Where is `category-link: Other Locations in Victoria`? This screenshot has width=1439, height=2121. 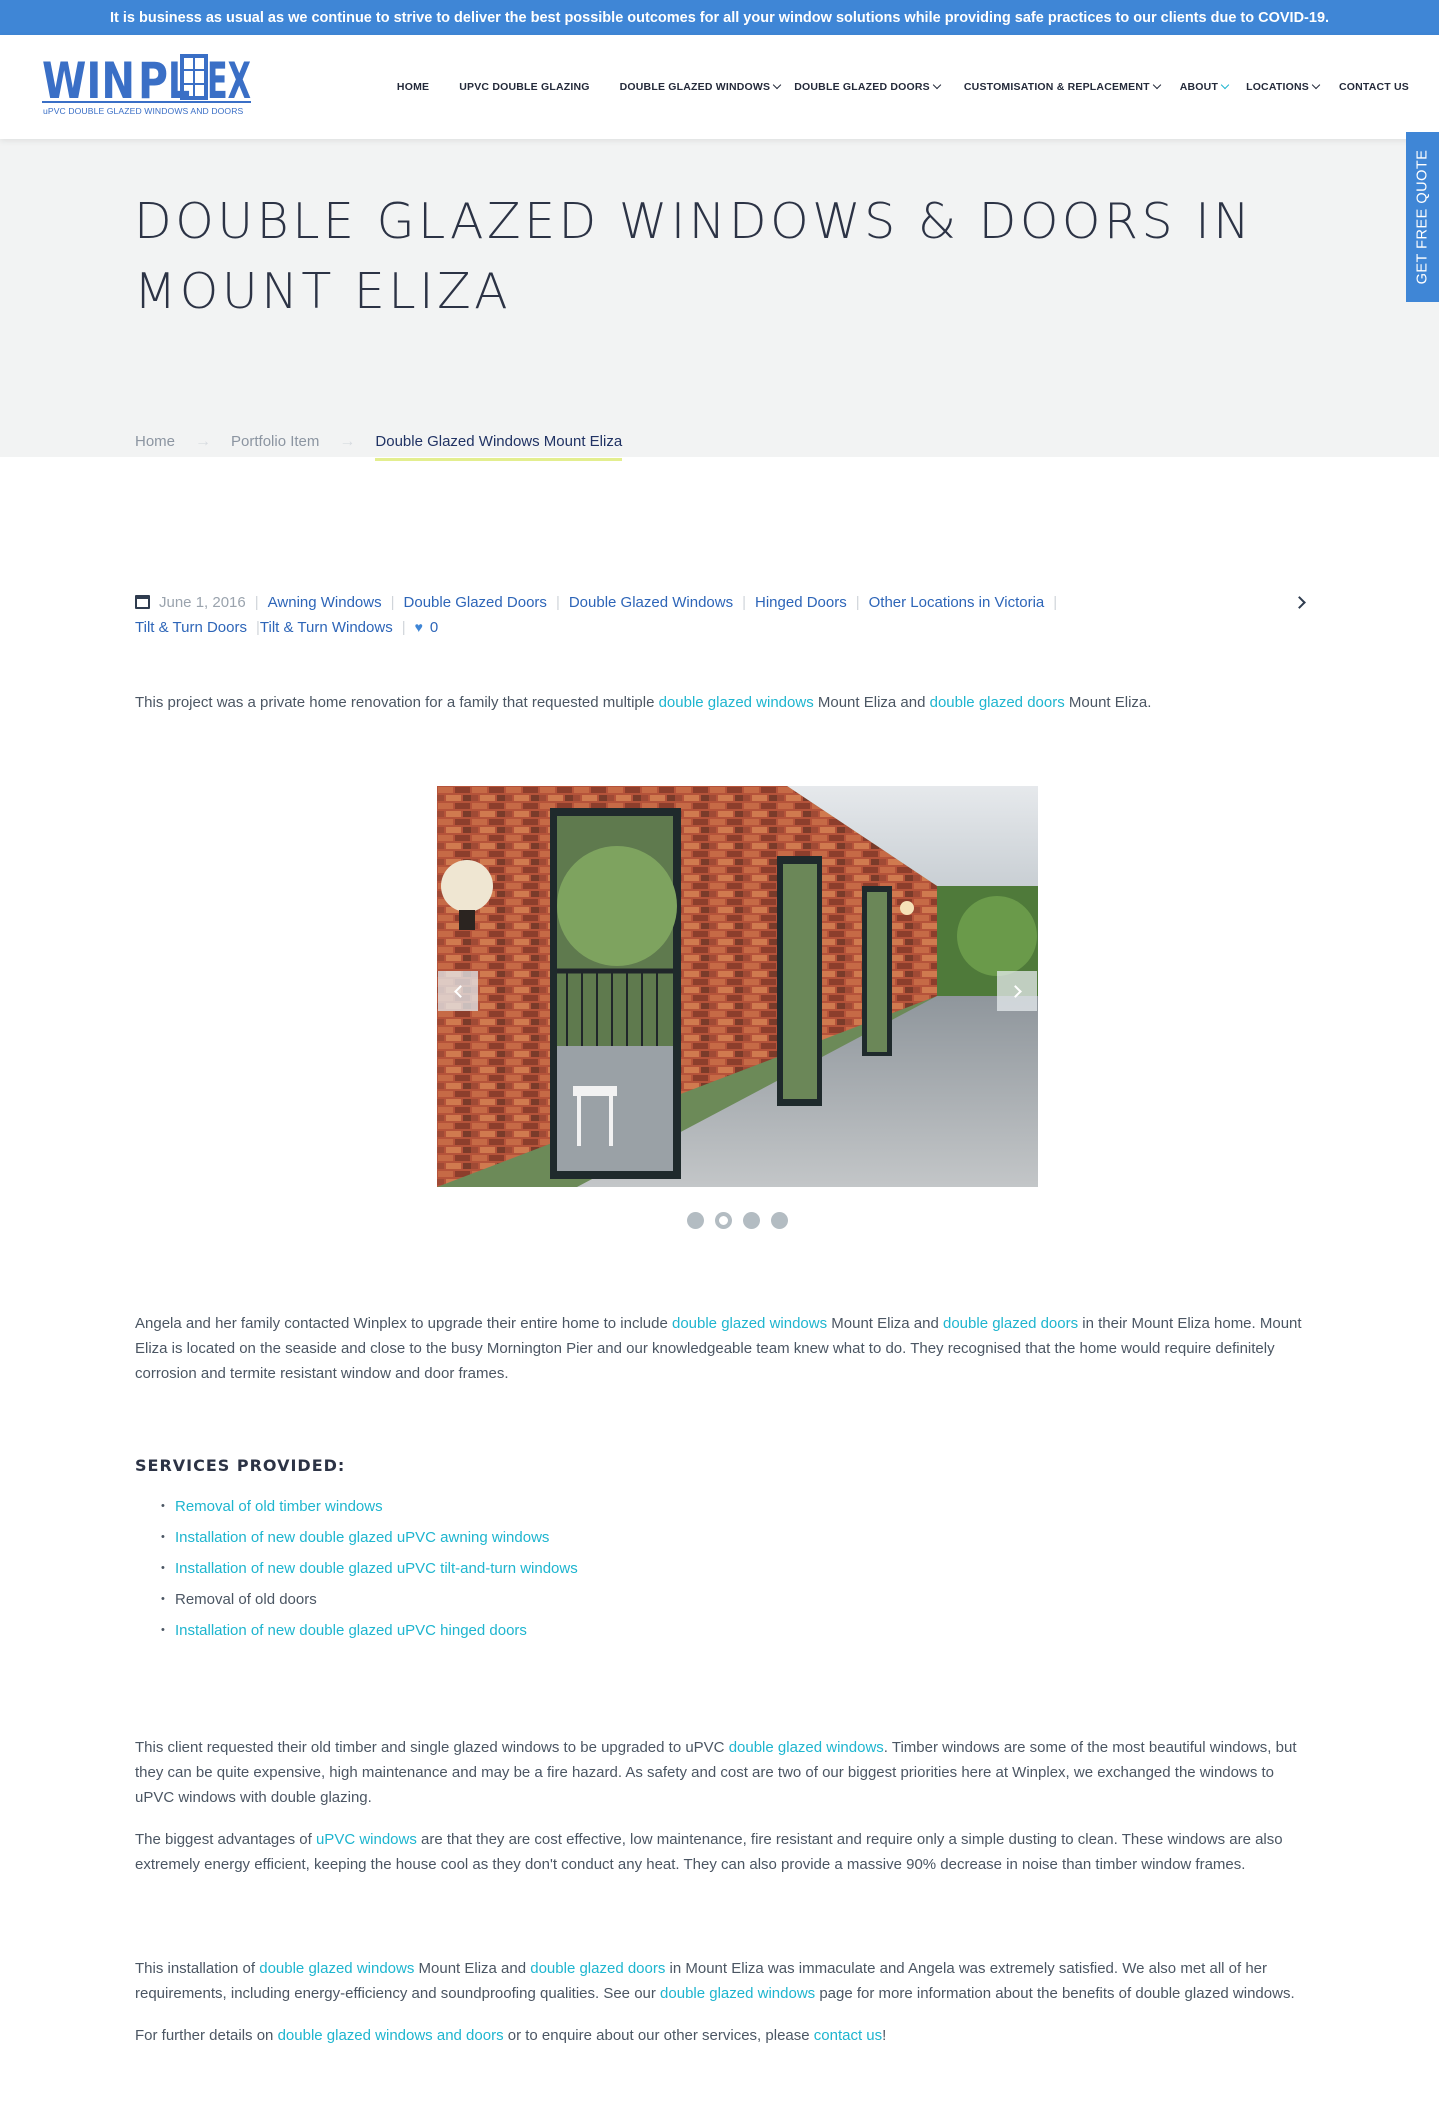
category-link: Other Locations in Victoria is located at coordinates (957, 602).